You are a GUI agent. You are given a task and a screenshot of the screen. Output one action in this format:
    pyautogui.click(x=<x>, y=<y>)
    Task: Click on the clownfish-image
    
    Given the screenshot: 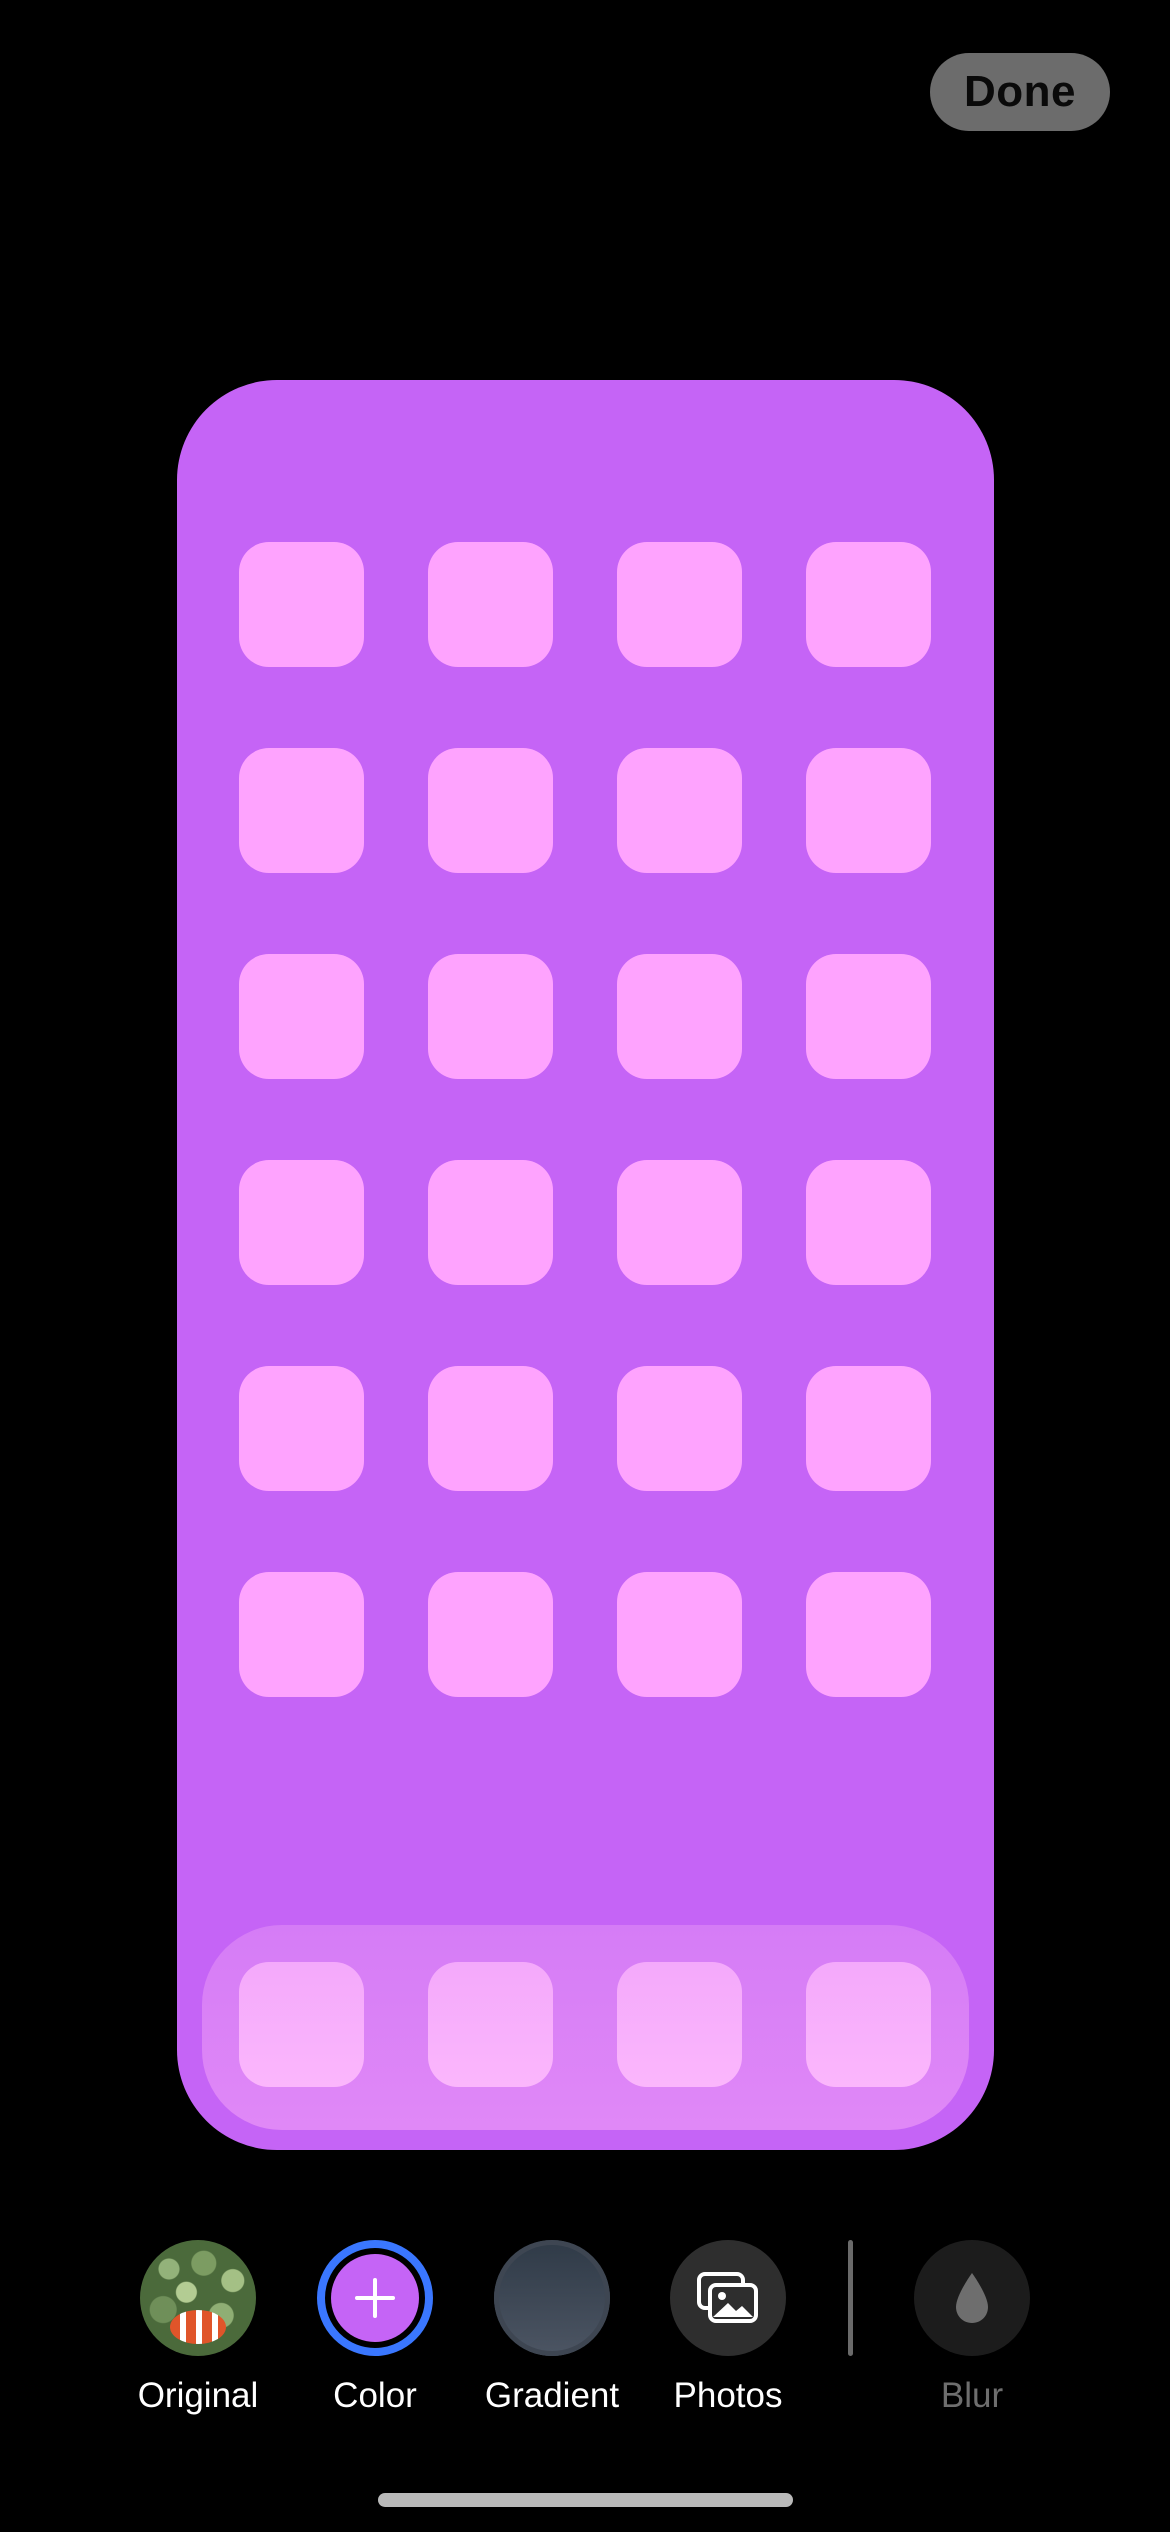 What is the action you would take?
    pyautogui.click(x=198, y=2327)
    